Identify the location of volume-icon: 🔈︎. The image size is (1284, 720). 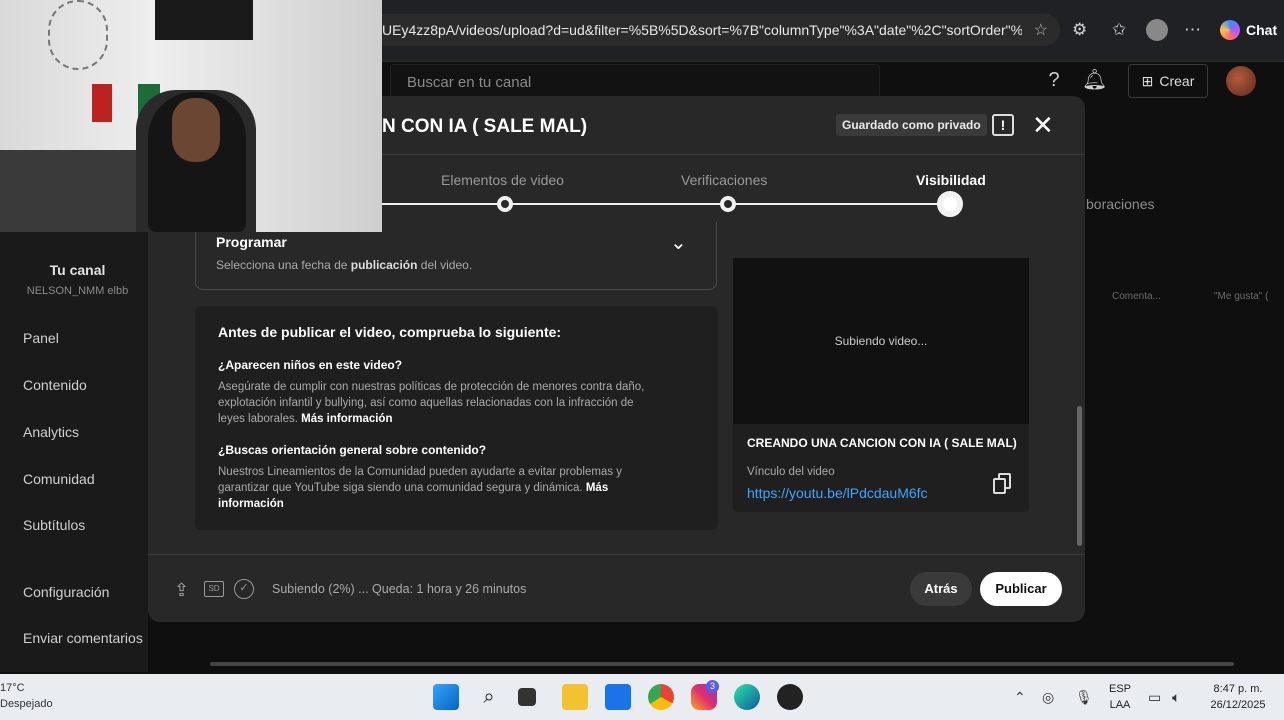
(1176, 697).